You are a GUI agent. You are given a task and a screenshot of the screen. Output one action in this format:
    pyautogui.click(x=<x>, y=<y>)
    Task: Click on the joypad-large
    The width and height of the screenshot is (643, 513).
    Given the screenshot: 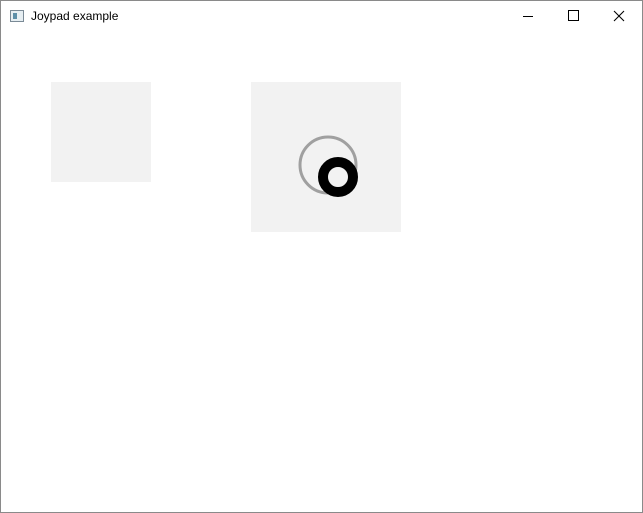 What is the action you would take?
    pyautogui.click(x=326, y=157)
    